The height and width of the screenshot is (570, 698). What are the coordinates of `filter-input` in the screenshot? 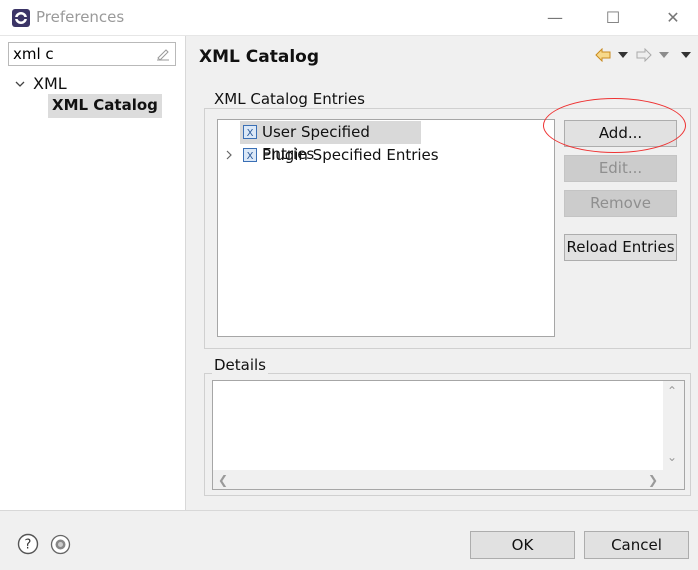 It's located at (92, 54).